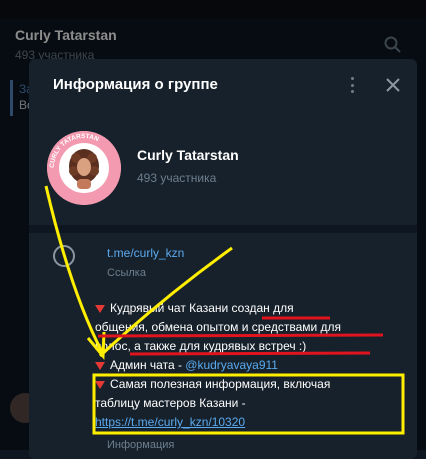  What do you see at coordinates (148, 365) in the screenshot?
I see `desc-admin-prefix: Админ чата -` at bounding box center [148, 365].